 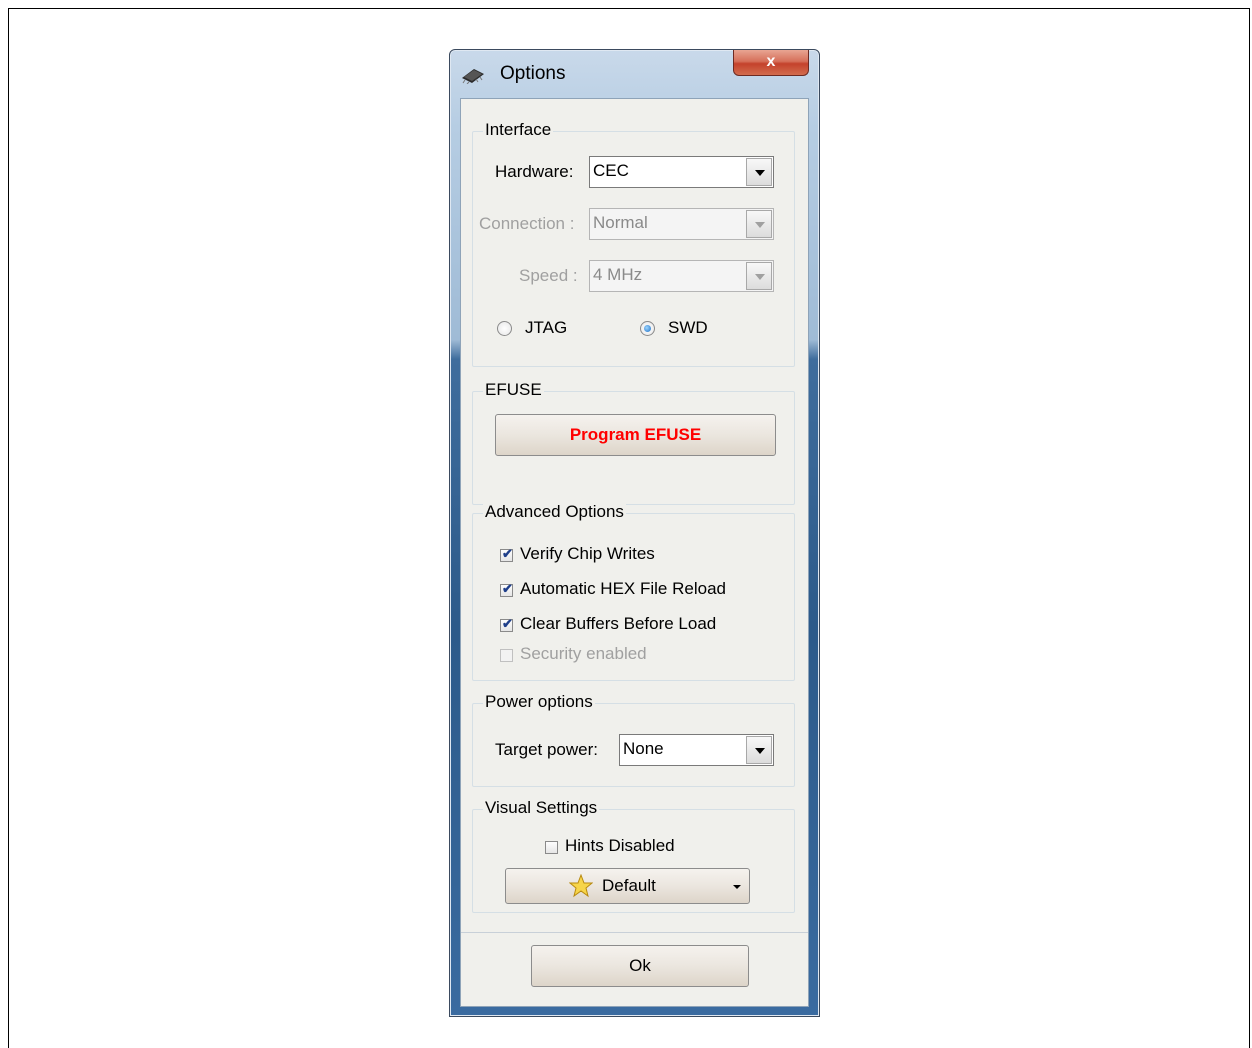 What do you see at coordinates (473, 76) in the screenshot?
I see `chip-icon` at bounding box center [473, 76].